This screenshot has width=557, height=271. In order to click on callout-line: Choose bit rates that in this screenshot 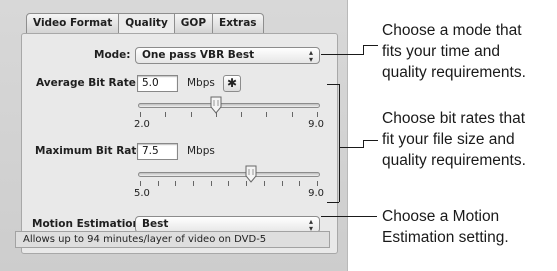, I will do `click(454, 118)`.